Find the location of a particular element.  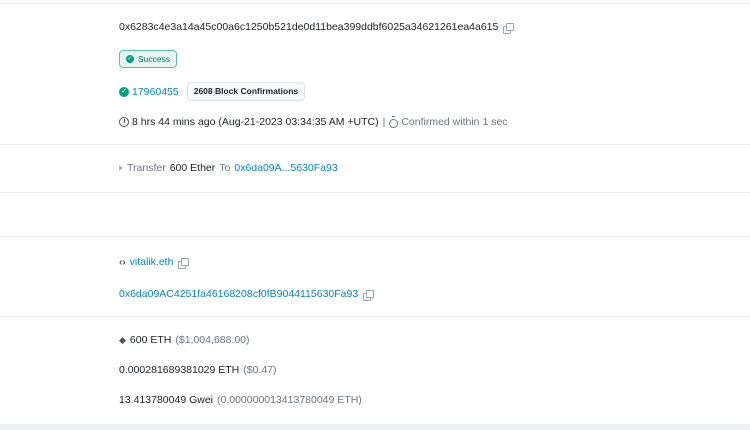

status-badge: ✓ Success is located at coordinates (148, 59).